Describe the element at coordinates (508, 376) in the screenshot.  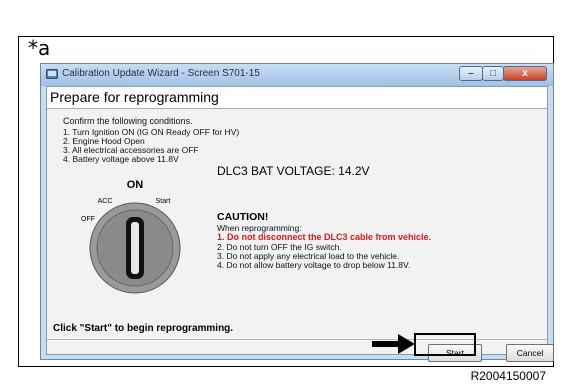
I see `figure-reference: R2004150007` at that location.